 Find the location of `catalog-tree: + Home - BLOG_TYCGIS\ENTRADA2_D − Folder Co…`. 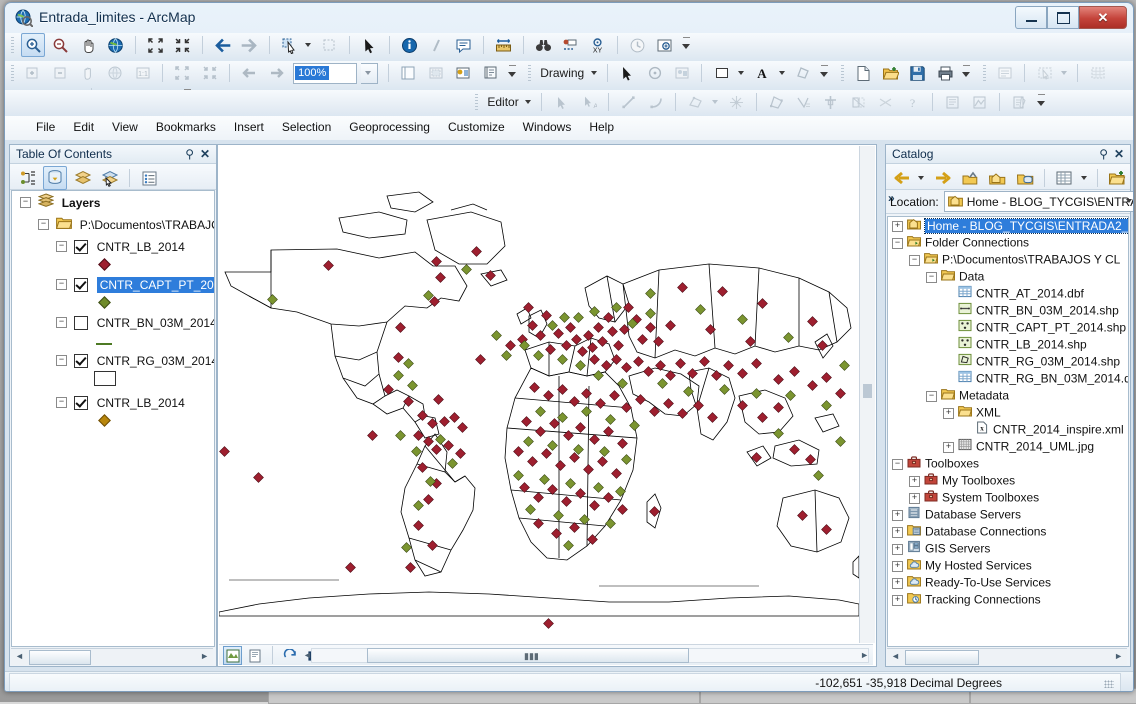

catalog-tree: + Home - BLOG_TYCGIS\ENTRADA2_D − Folder Co… is located at coordinates (1008, 431).